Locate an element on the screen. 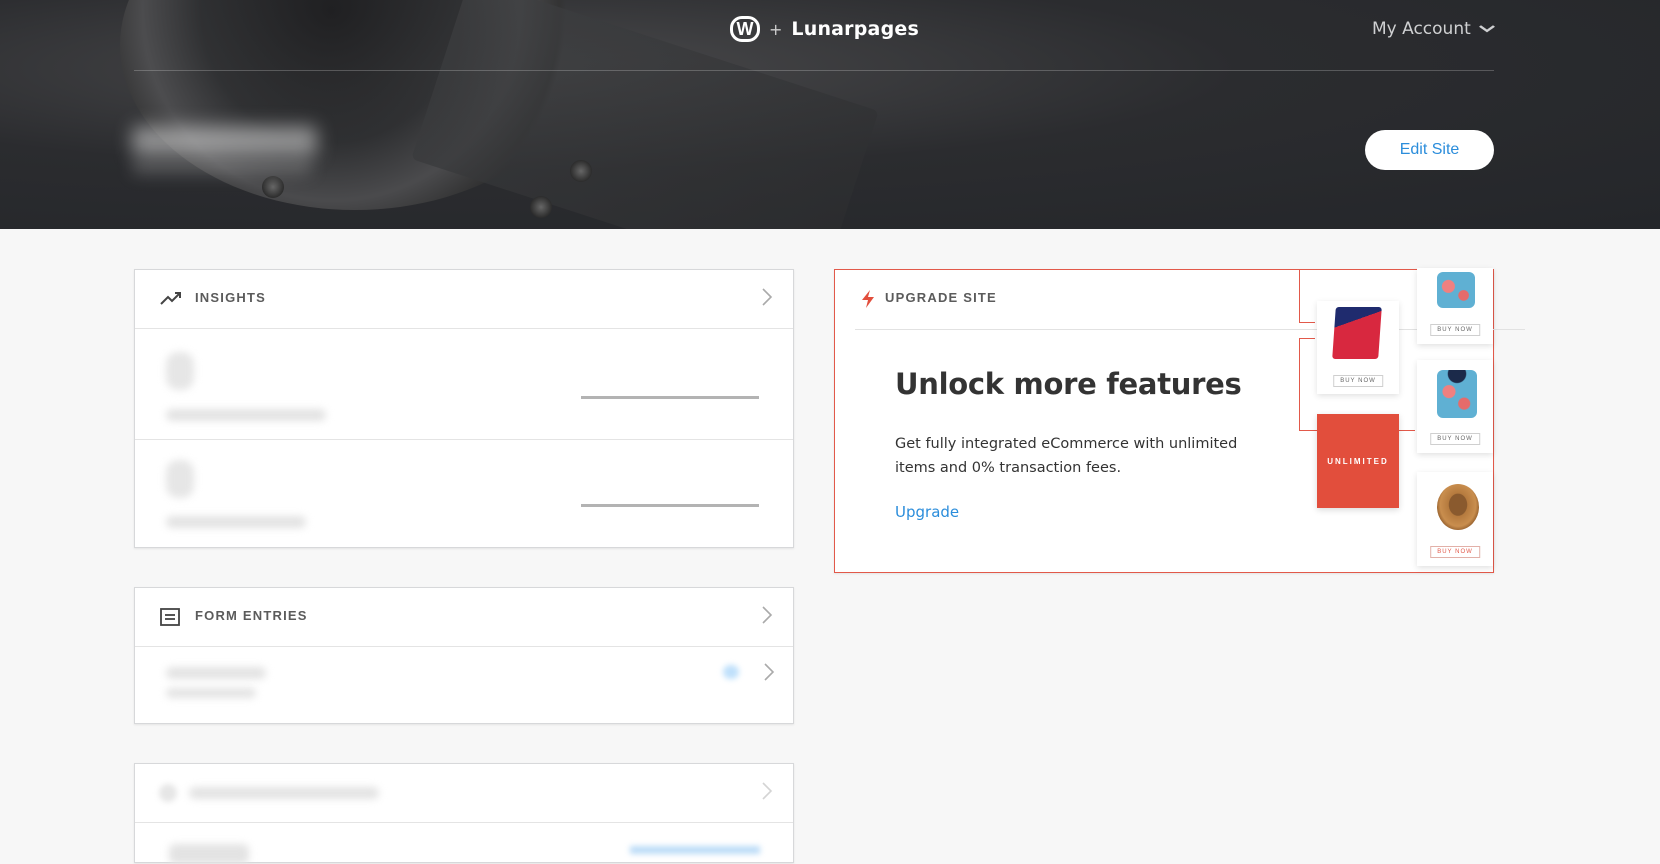  blurred-card is located at coordinates (464, 813).